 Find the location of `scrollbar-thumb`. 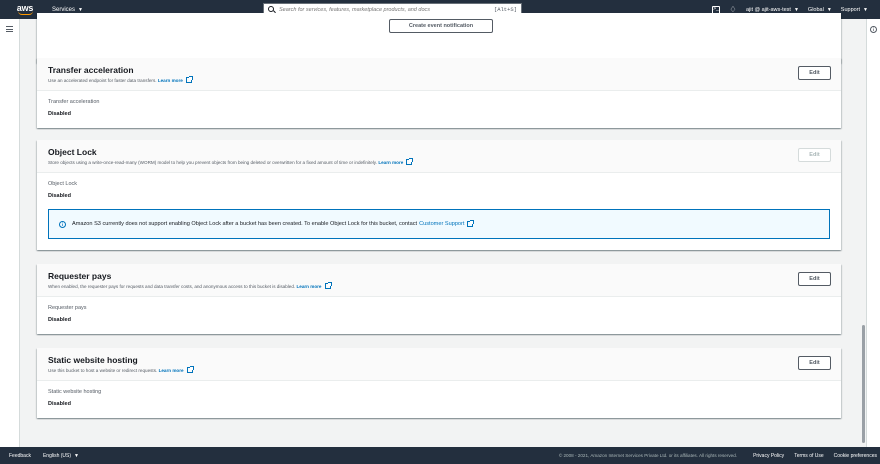

scrollbar-thumb is located at coordinates (863, 384).